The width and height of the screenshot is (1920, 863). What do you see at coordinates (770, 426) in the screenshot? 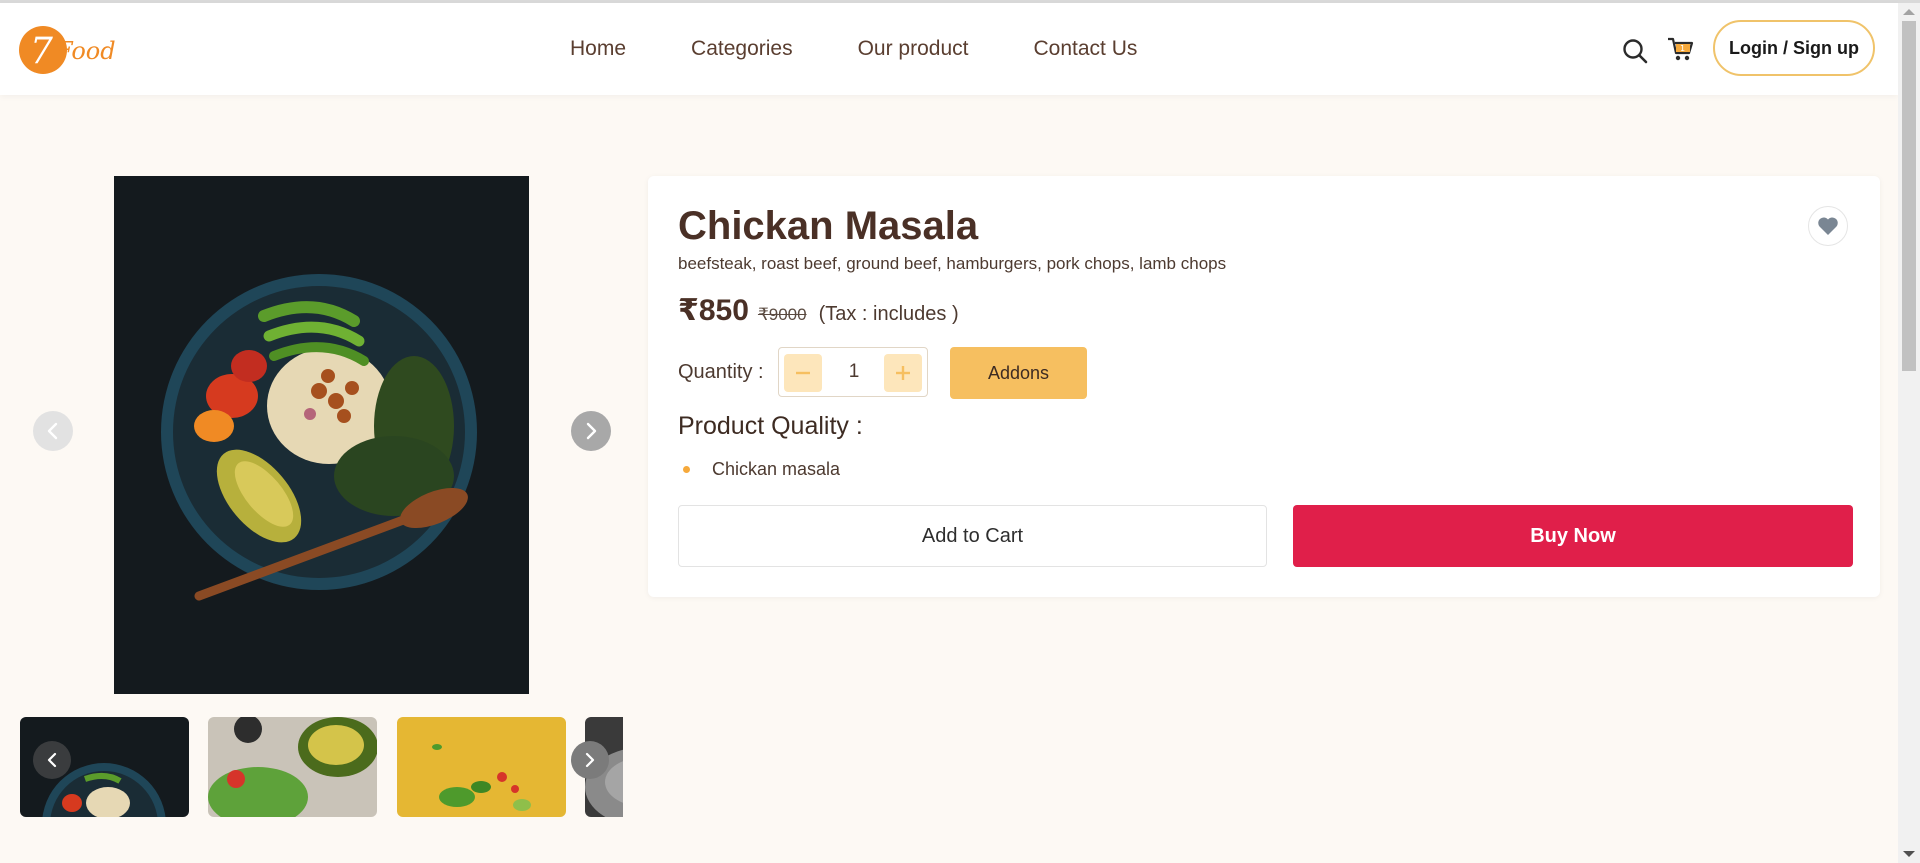
I see `product-quality-heading: Product Quality :` at bounding box center [770, 426].